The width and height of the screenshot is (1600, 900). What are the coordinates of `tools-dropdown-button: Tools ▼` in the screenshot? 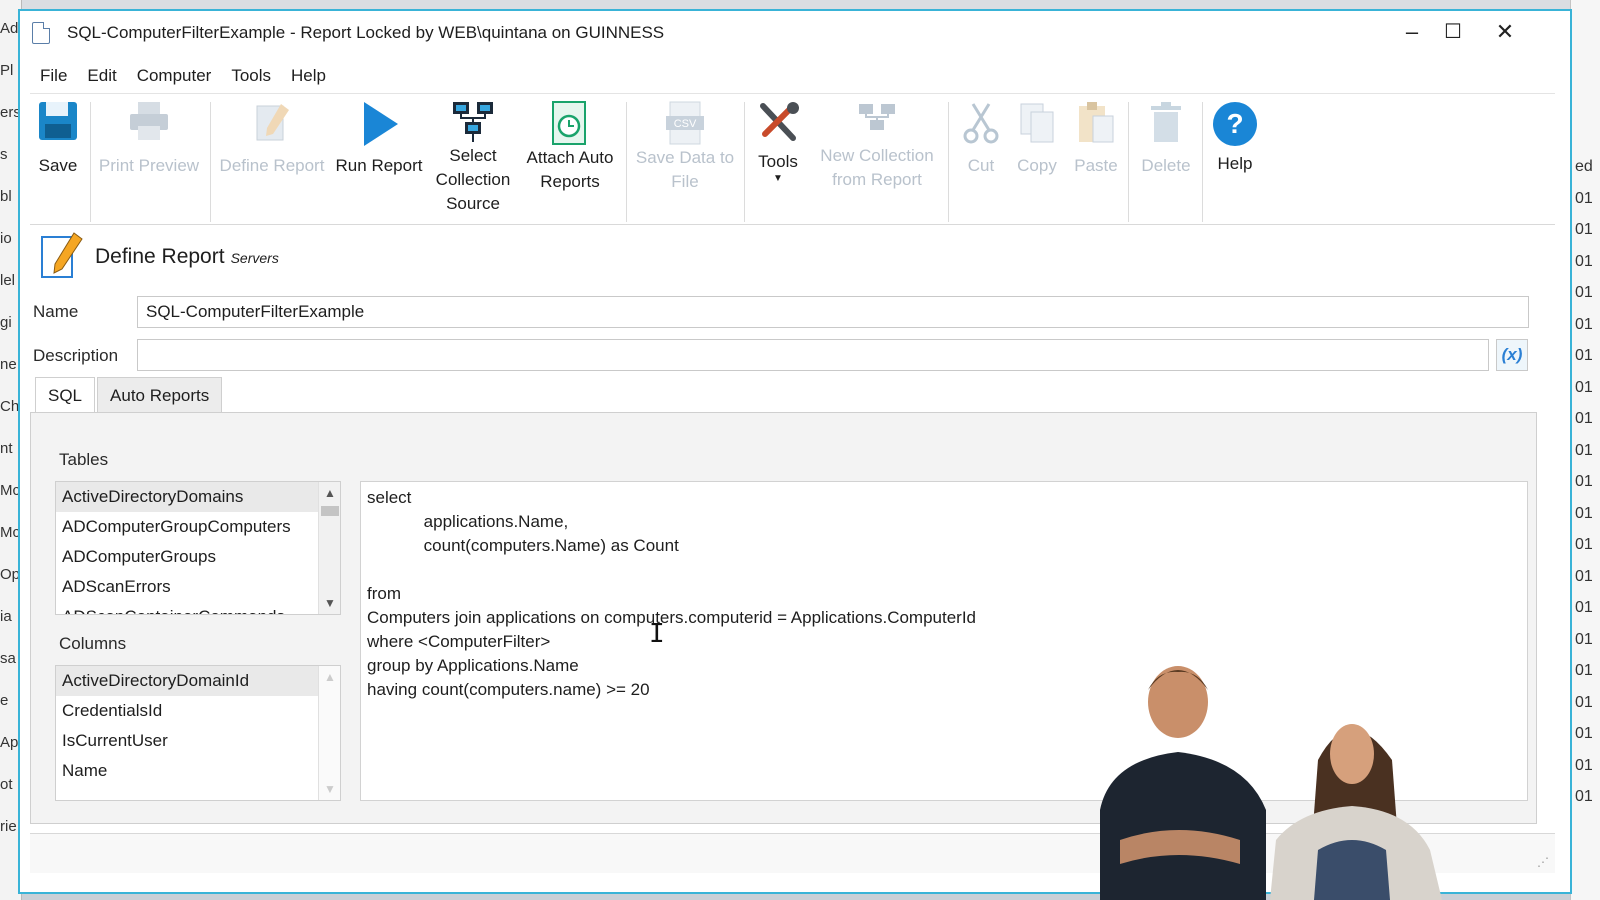 It's located at (778, 142).